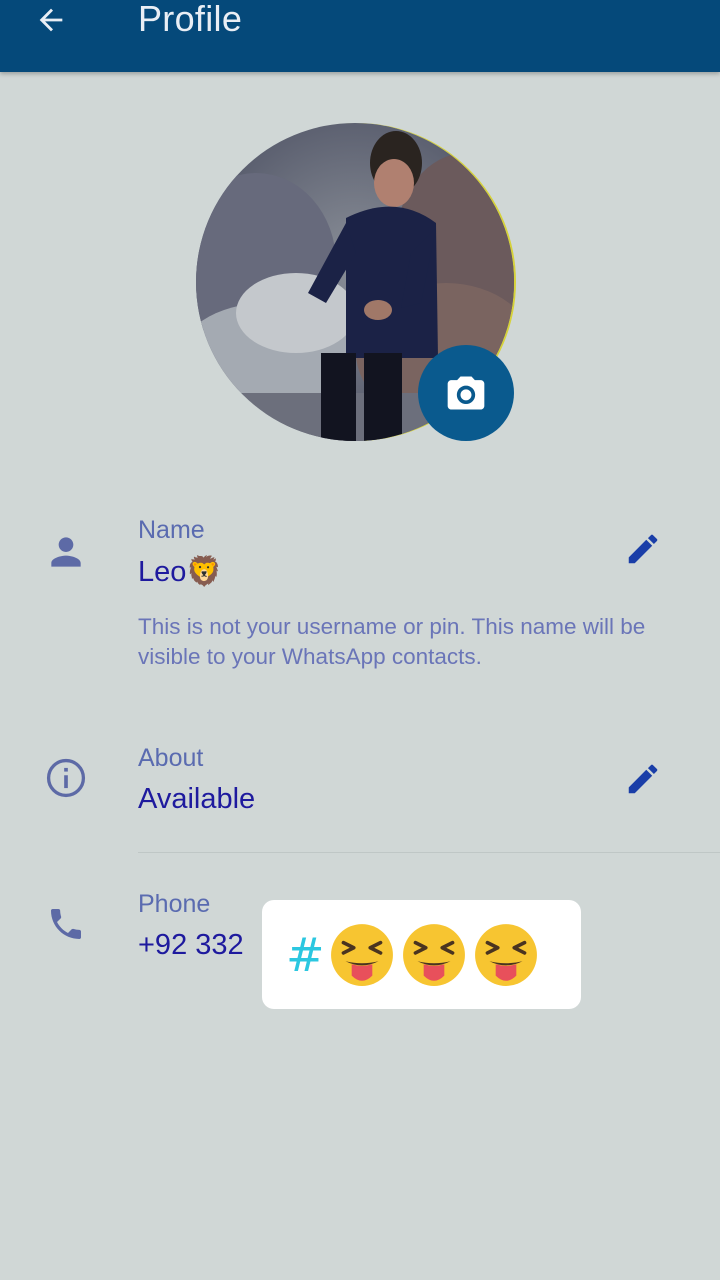  Describe the element at coordinates (66, 924) in the screenshot. I see `phone-icon` at that location.